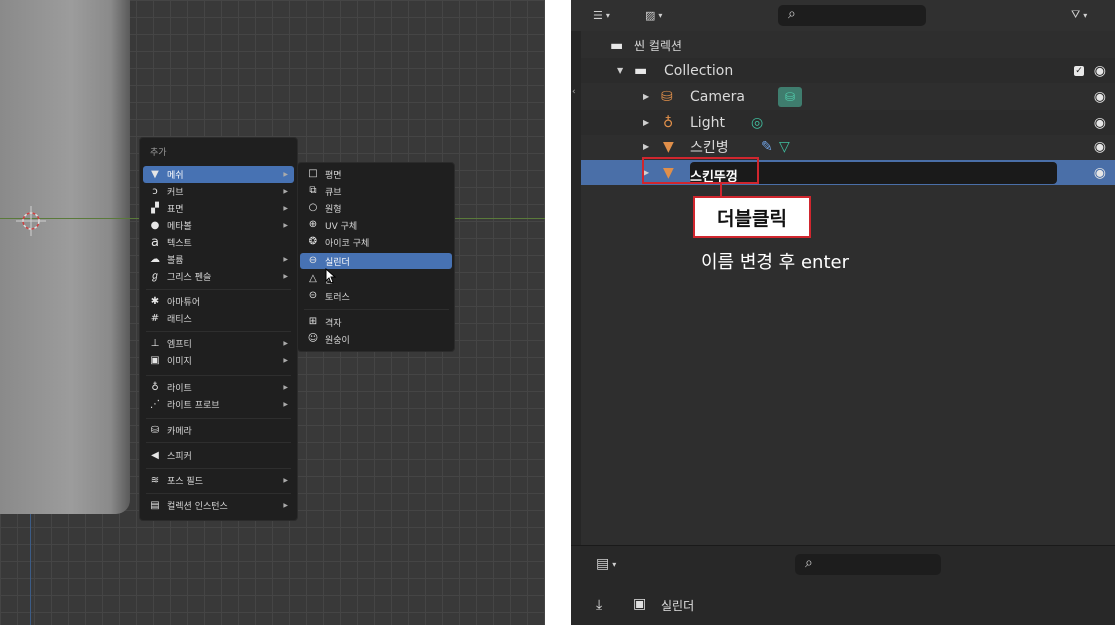  Describe the element at coordinates (31, 221) in the screenshot. I see `3d-cursor-icon` at that location.